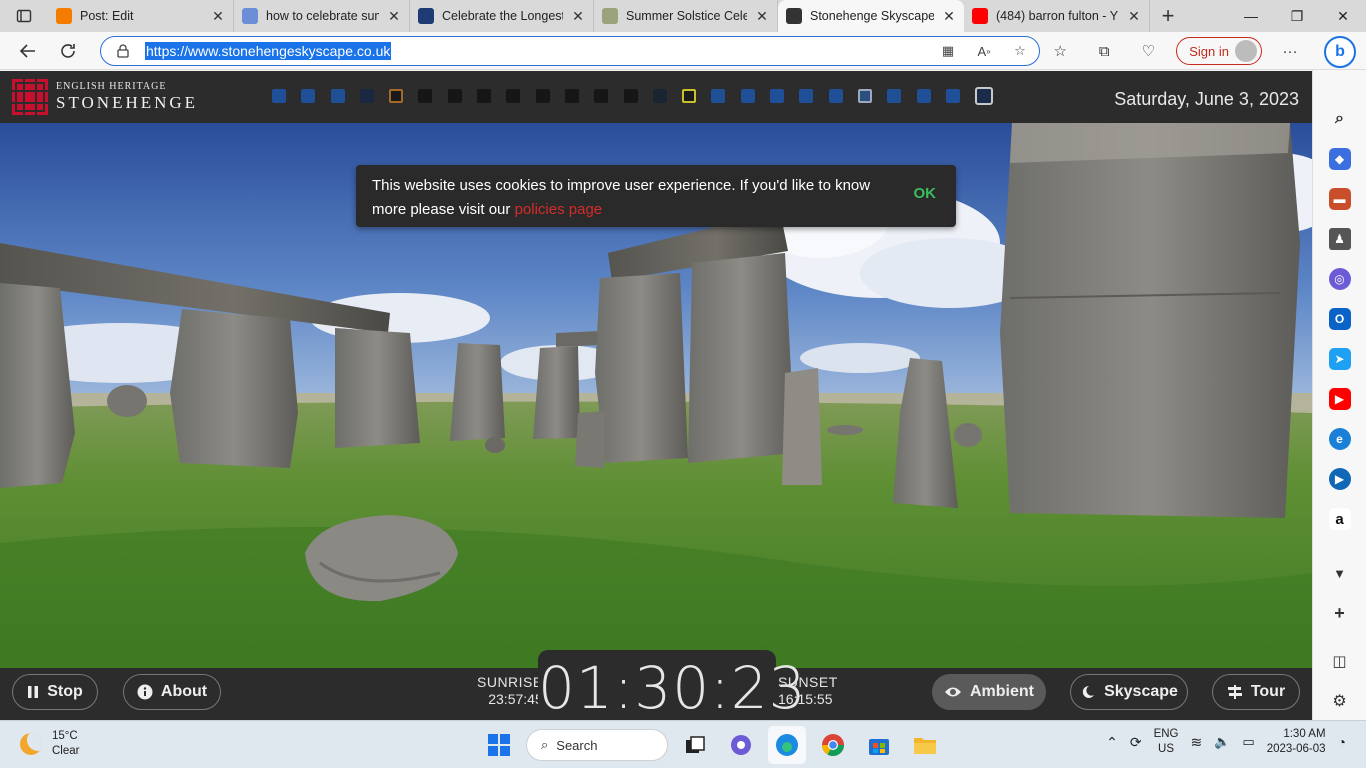 This screenshot has height=768, width=1366. What do you see at coordinates (1340, 613) in the screenshot?
I see `add-sidebar-icon: +` at bounding box center [1340, 613].